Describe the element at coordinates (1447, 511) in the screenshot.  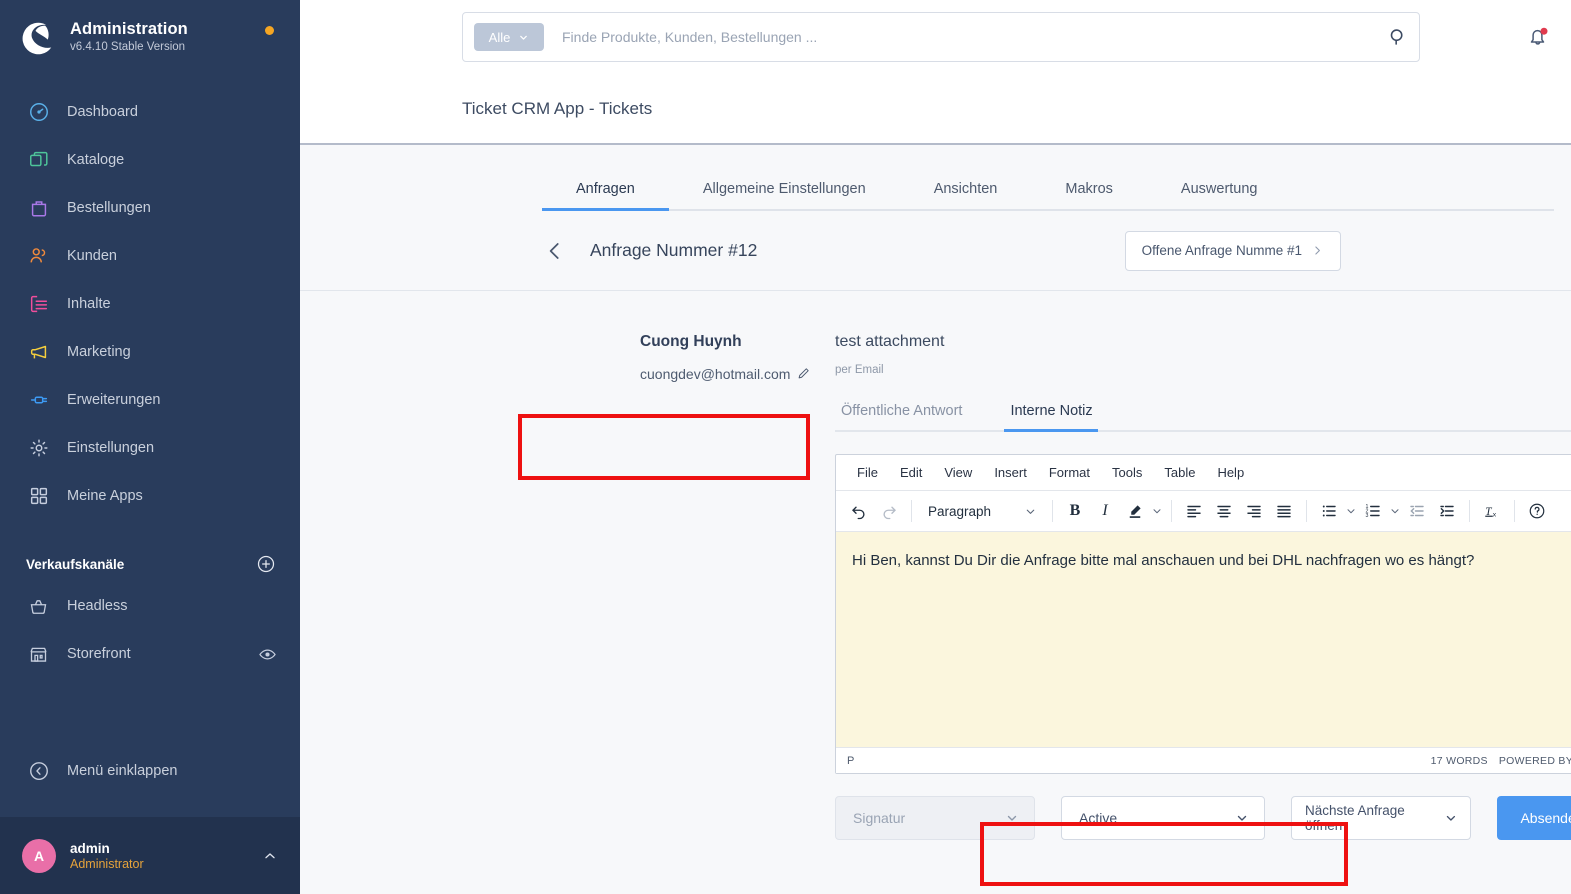
I see `indent-icon` at that location.